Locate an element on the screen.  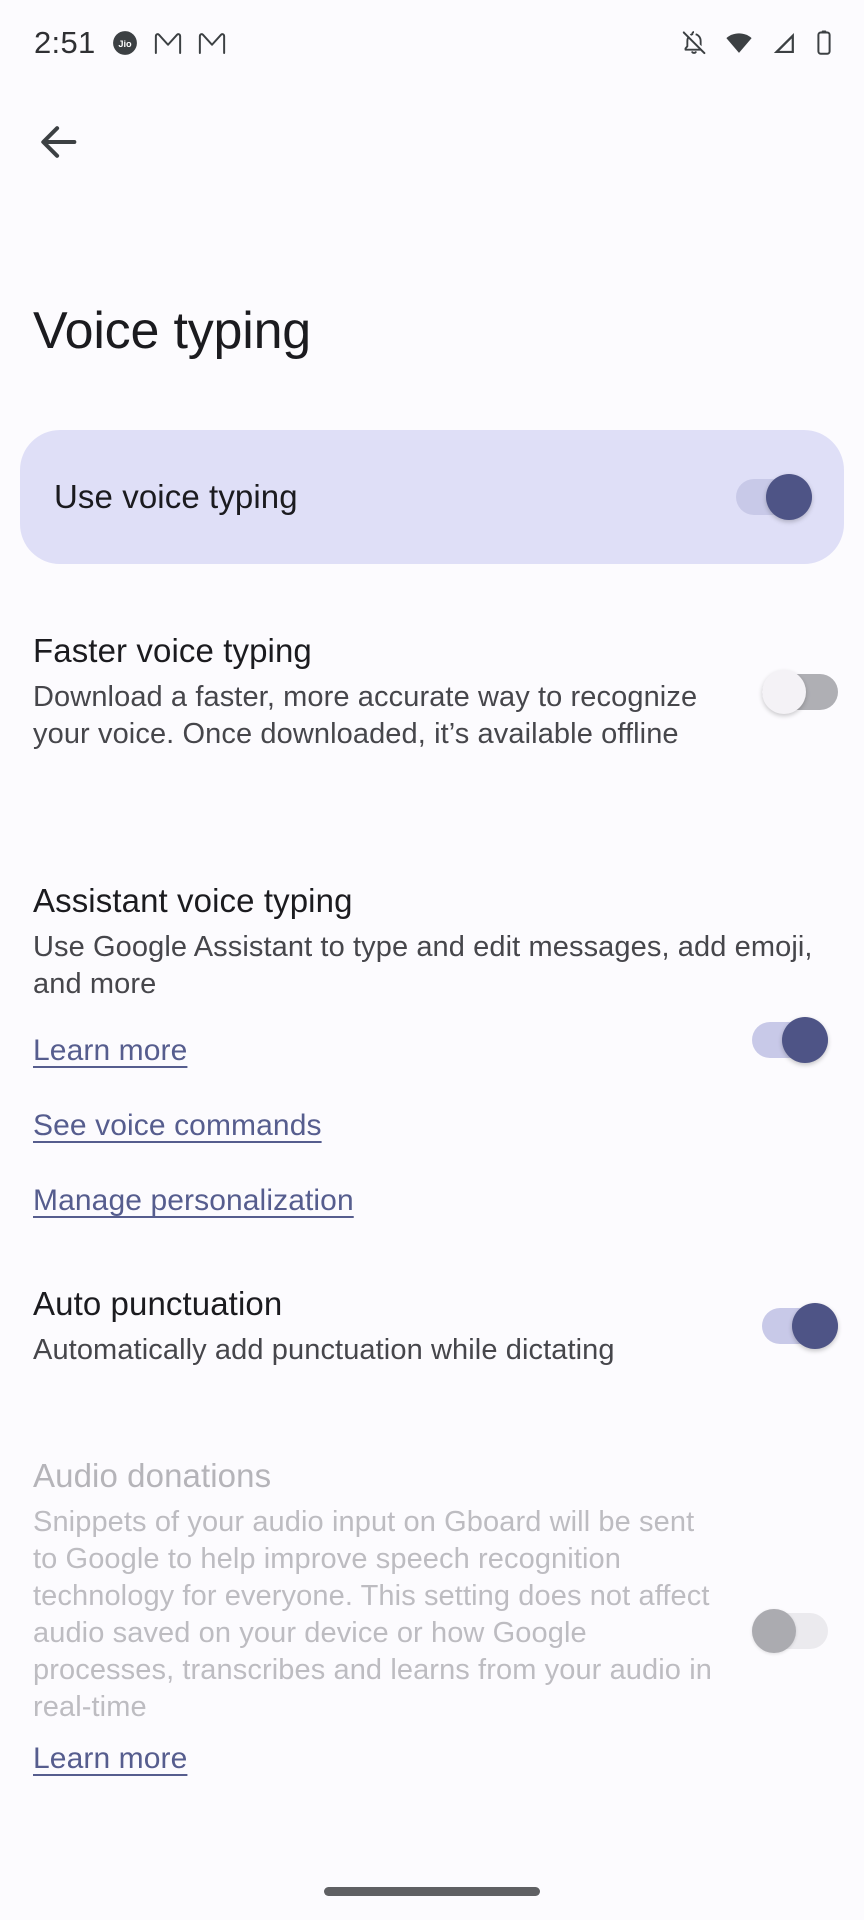
gesture-navigation-bar is located at coordinates (432, 1891).